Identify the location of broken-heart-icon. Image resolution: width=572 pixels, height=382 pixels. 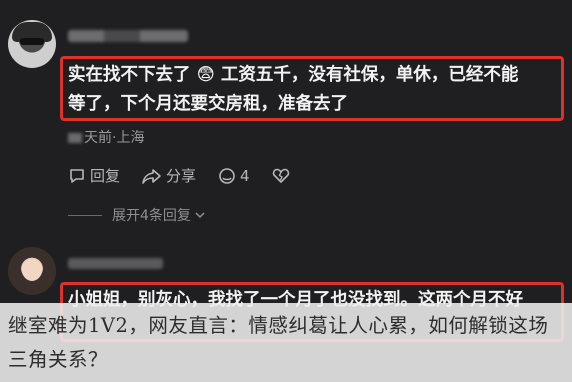
(280, 175).